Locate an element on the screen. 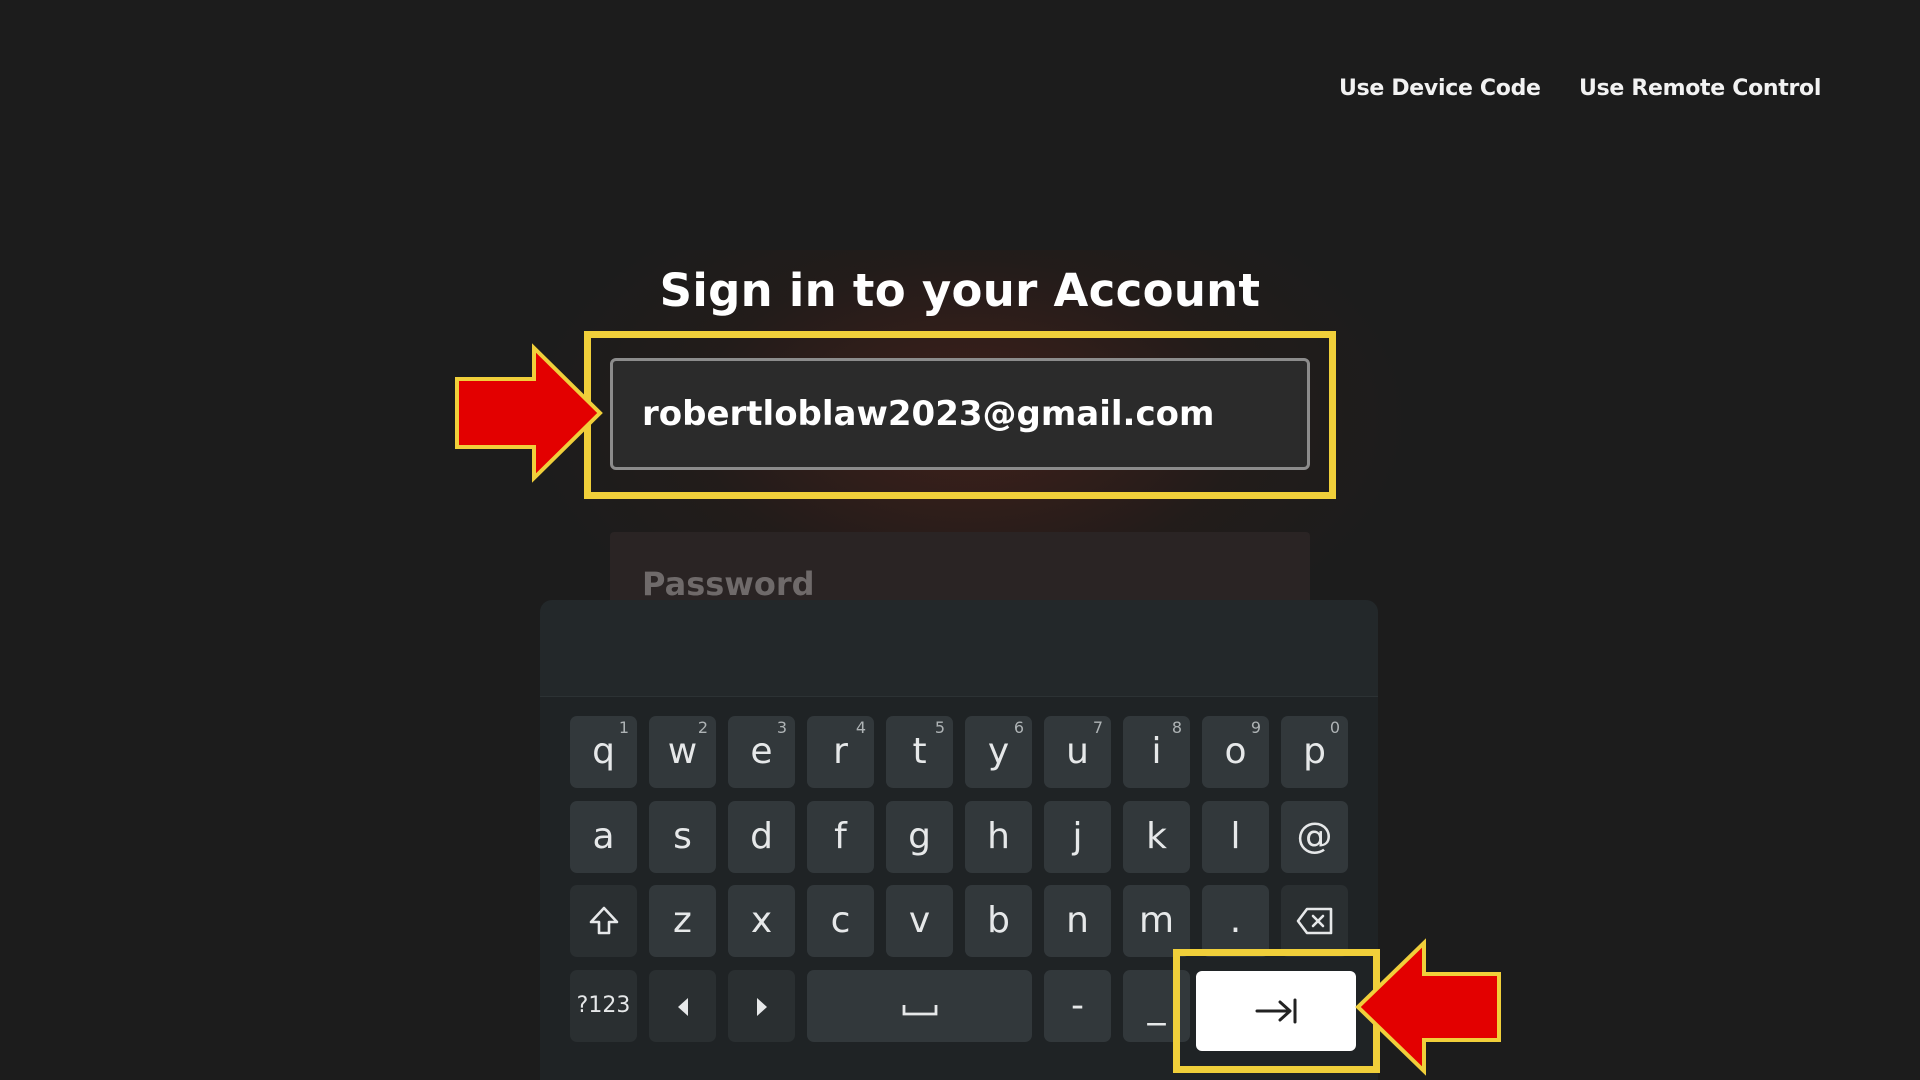 This screenshot has width=1920, height=1080. triangle-right-icon is located at coordinates (761, 1007).